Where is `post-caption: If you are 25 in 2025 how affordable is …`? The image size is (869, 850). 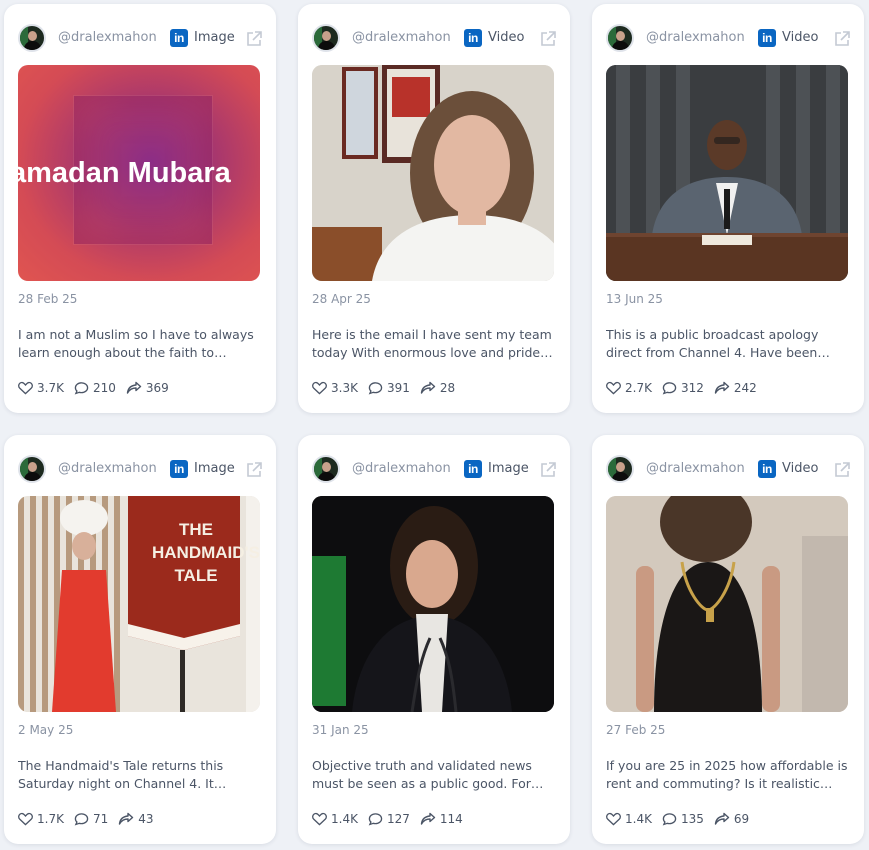
post-caption: If you are 25 in 2025 how affordable is … is located at coordinates (727, 774).